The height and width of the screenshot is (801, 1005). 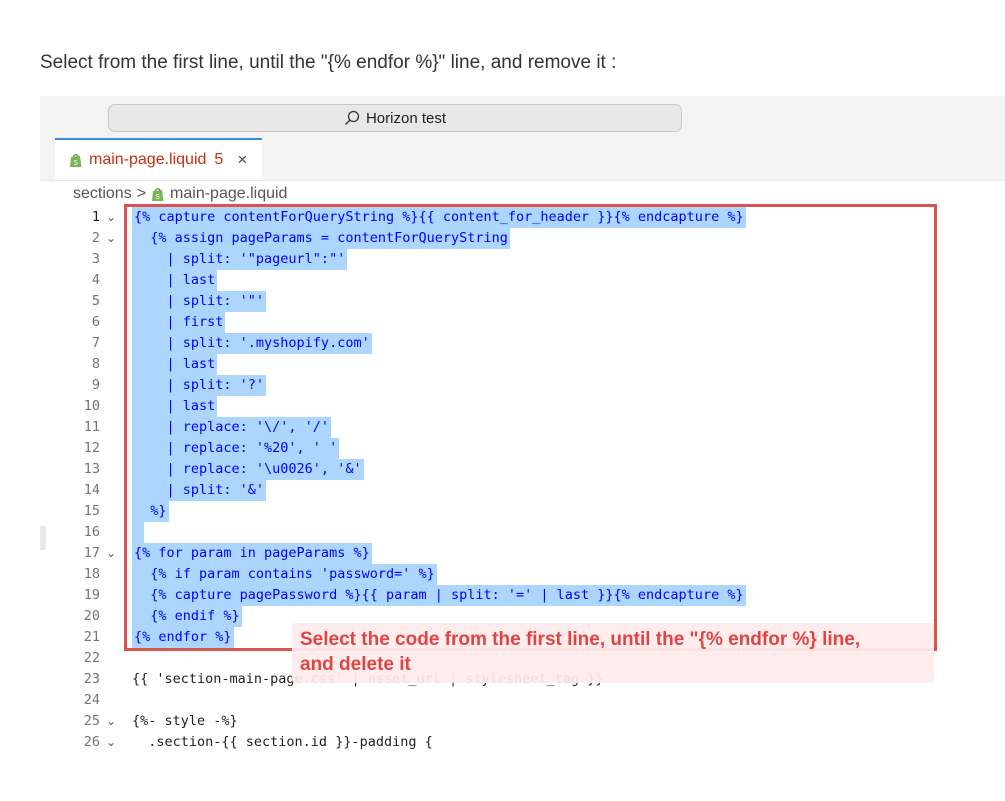 I want to click on breadcrumb-folder: sections, so click(x=102, y=194).